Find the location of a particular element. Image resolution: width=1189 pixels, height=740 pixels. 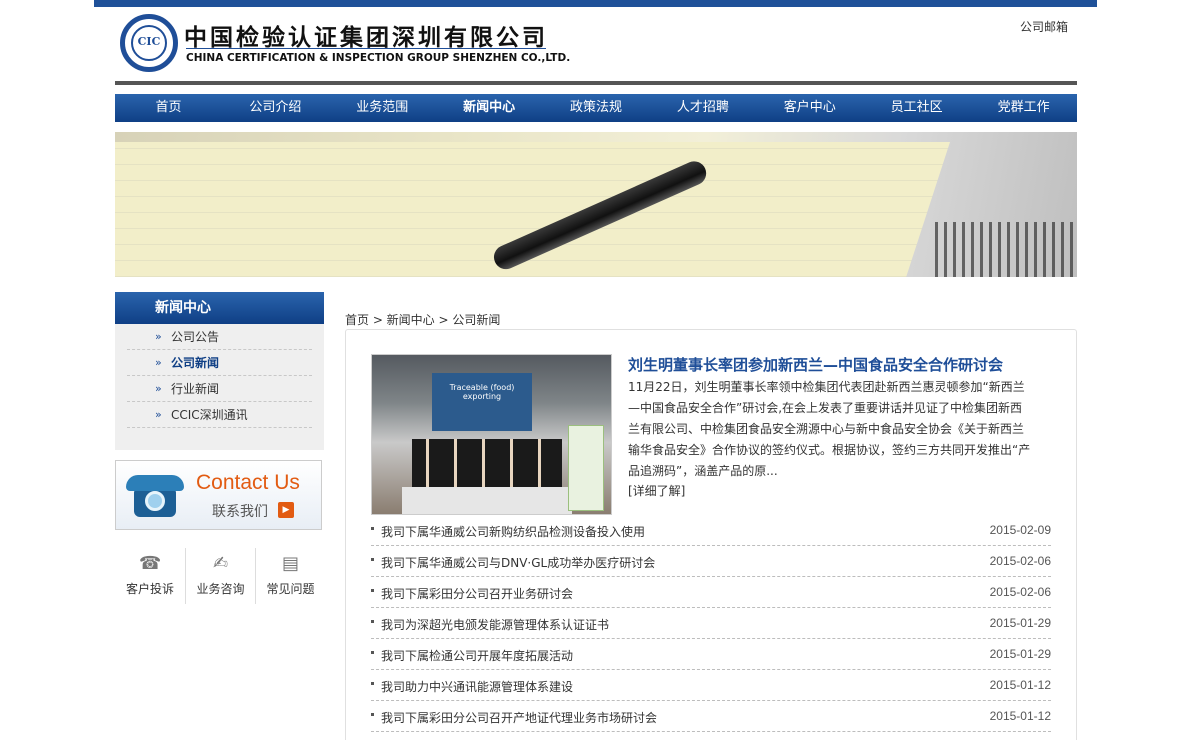

quick-link-label: 业务咨询 is located at coordinates (220, 589).